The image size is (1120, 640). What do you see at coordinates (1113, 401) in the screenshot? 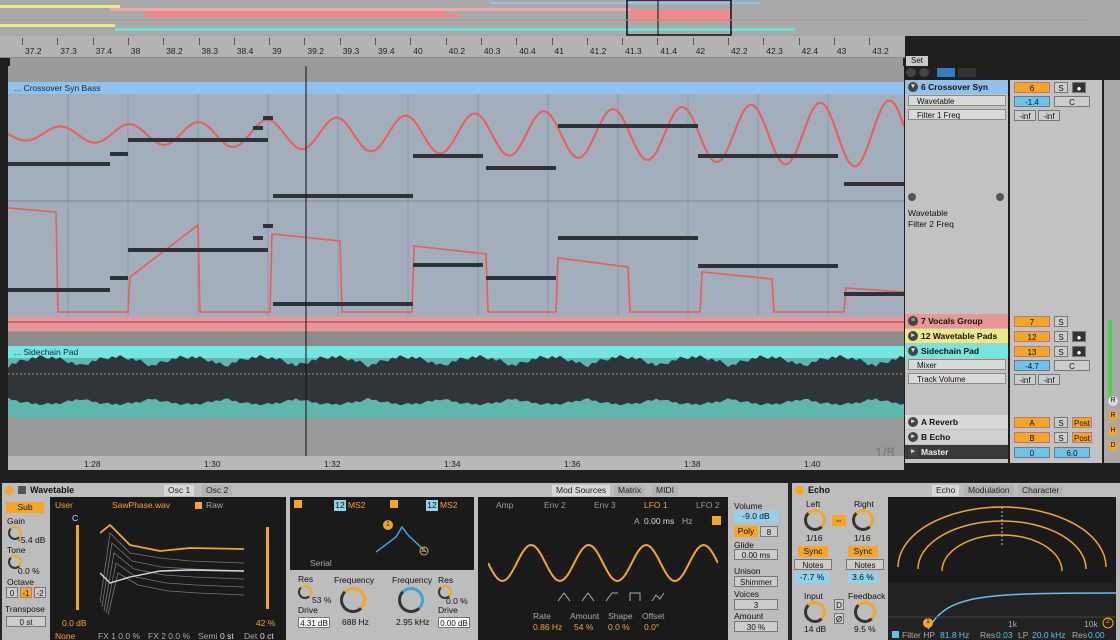
I see `return-toggle: R` at bounding box center [1113, 401].